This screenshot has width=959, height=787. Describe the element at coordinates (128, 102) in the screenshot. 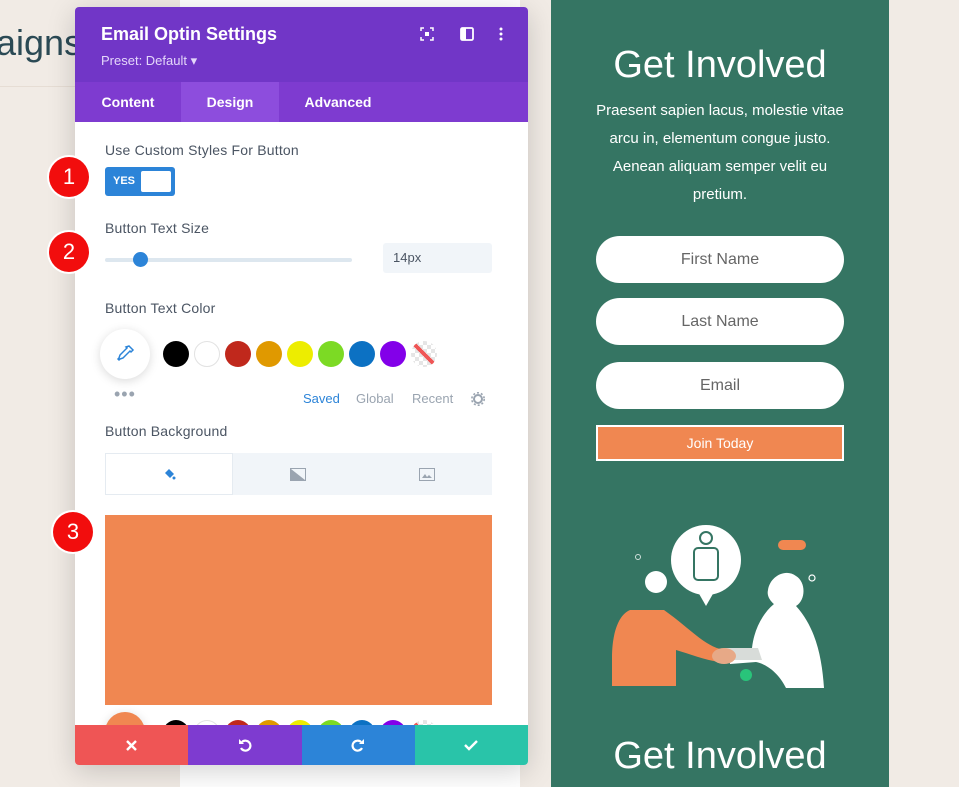

I see `tab-content: Content` at that location.